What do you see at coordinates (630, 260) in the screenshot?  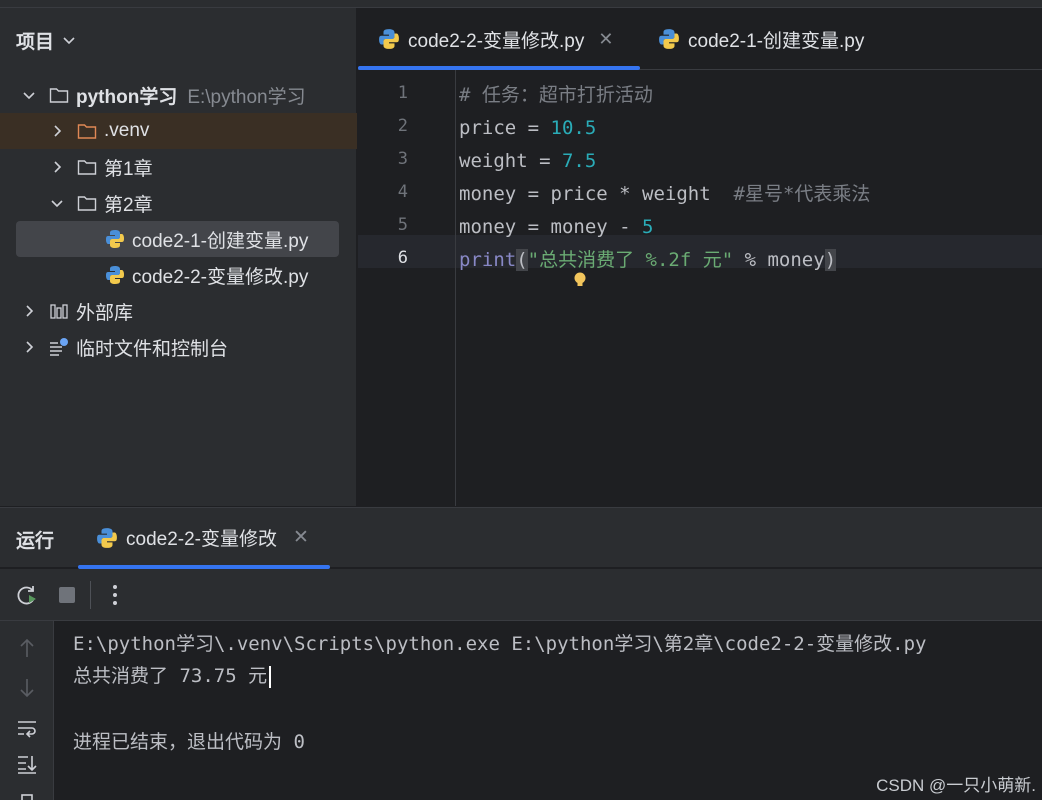 I see `code-string: "总共消费了 %.2f 元"` at bounding box center [630, 260].